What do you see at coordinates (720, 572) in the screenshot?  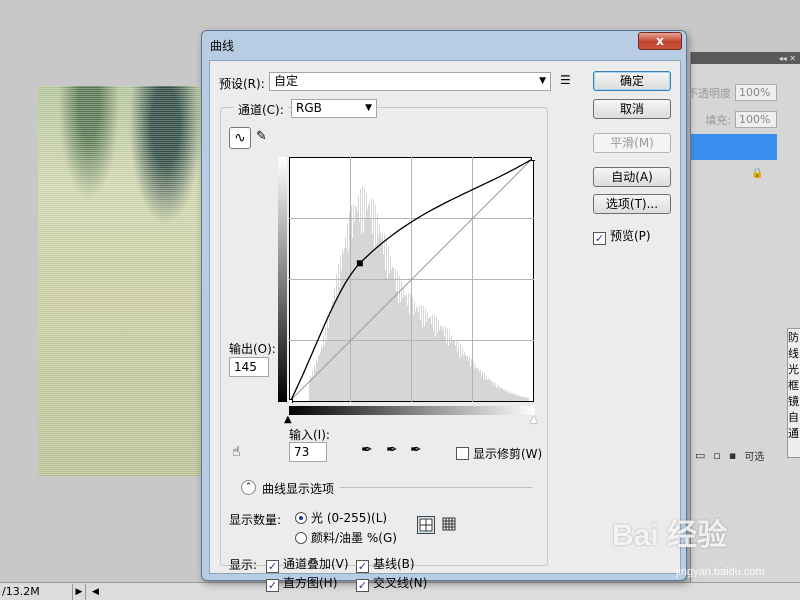 I see `watermark-url: jingyan.baidu.com` at bounding box center [720, 572].